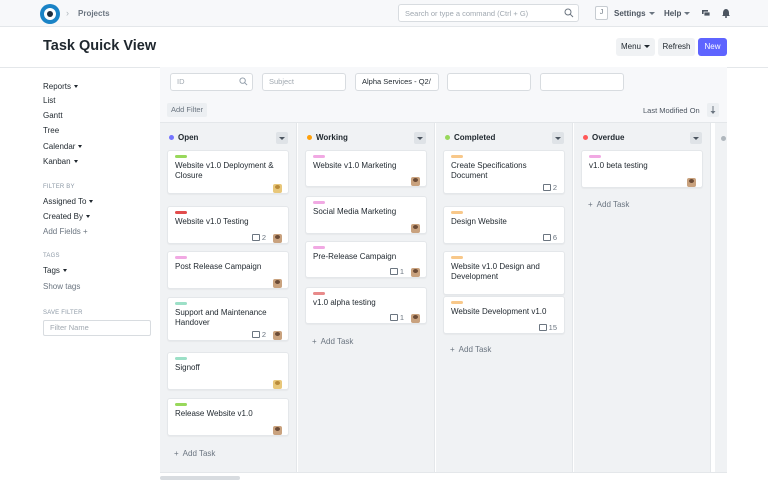 The width and height of the screenshot is (768, 480). Describe the element at coordinates (635, 47) in the screenshot. I see `menu-button: Menu` at that location.